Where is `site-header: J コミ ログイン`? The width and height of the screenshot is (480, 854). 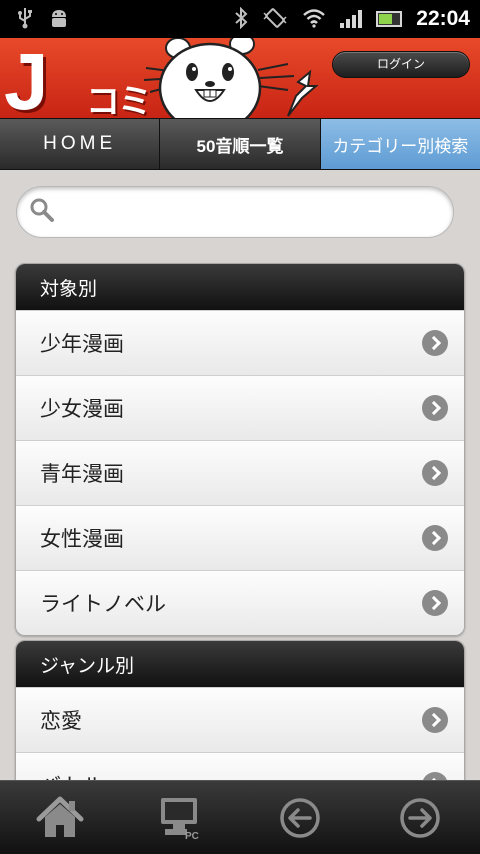 site-header: J コミ ログイン is located at coordinates (240, 78).